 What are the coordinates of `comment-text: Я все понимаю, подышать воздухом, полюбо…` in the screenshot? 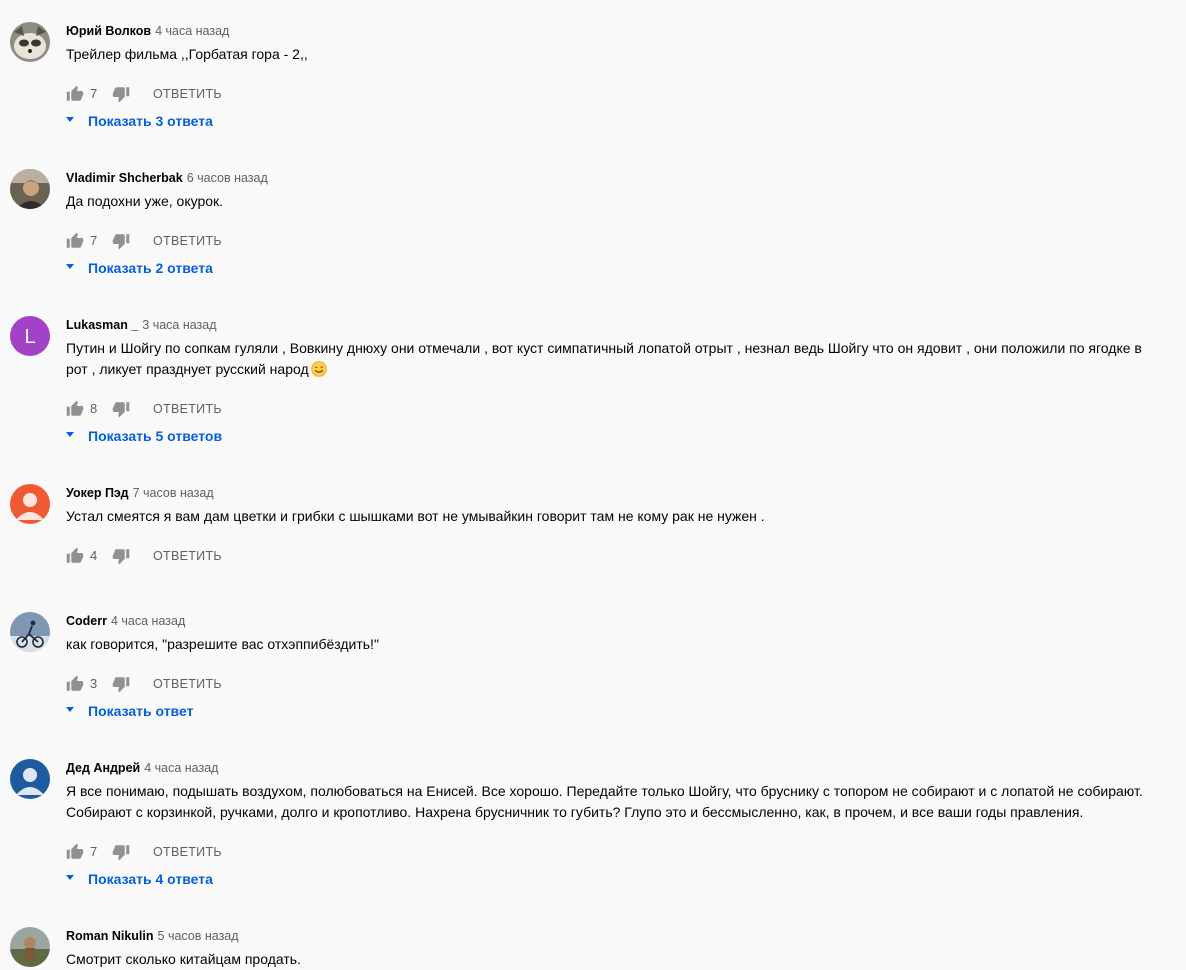 It's located at (616, 802).